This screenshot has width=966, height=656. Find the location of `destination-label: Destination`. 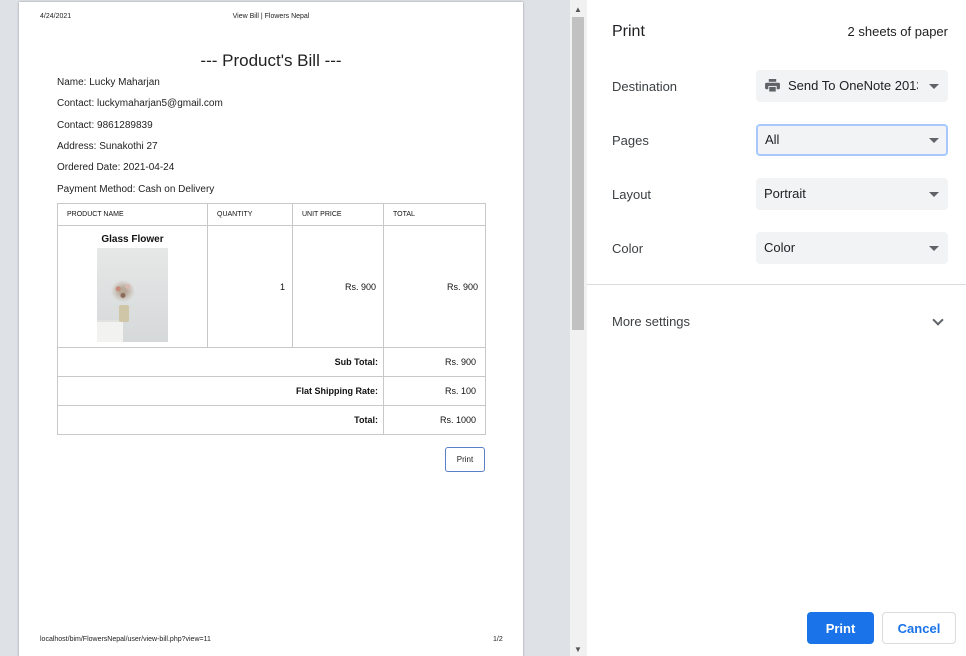

destination-label: Destination is located at coordinates (645, 86).